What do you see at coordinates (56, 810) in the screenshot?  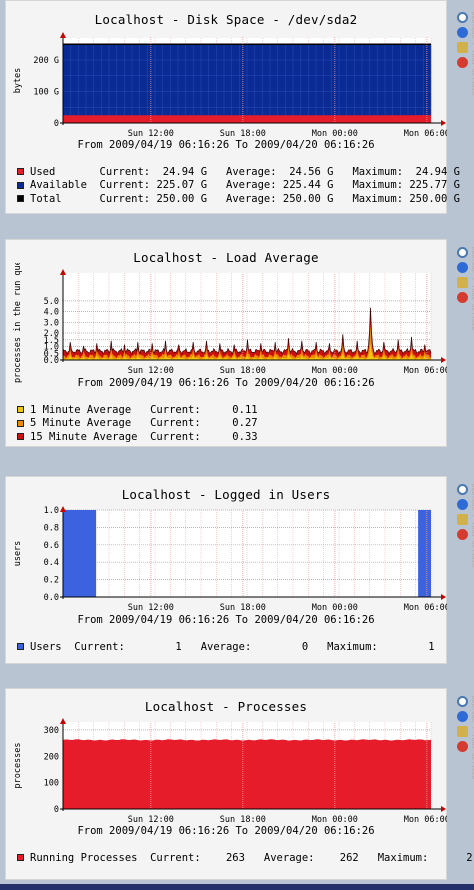 I see `y-tick-label: 0` at bounding box center [56, 810].